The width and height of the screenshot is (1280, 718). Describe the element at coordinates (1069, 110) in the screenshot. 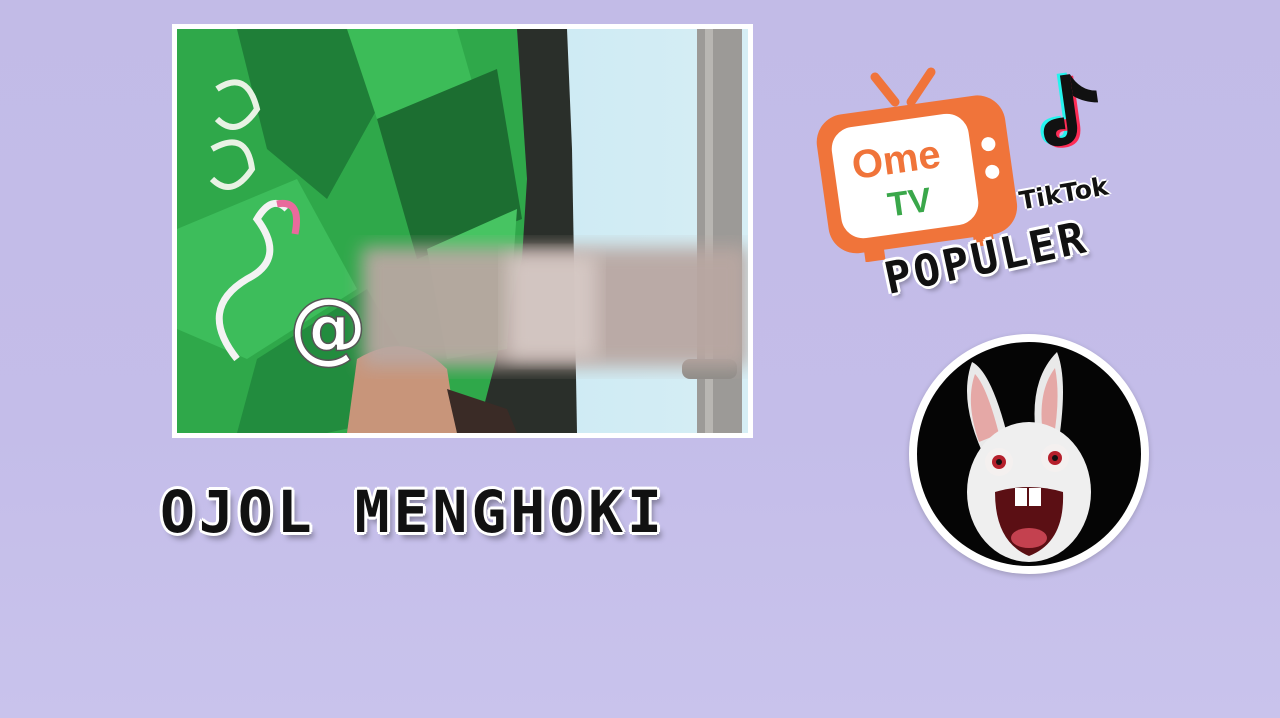

I see `tiktok-note-icon` at that location.